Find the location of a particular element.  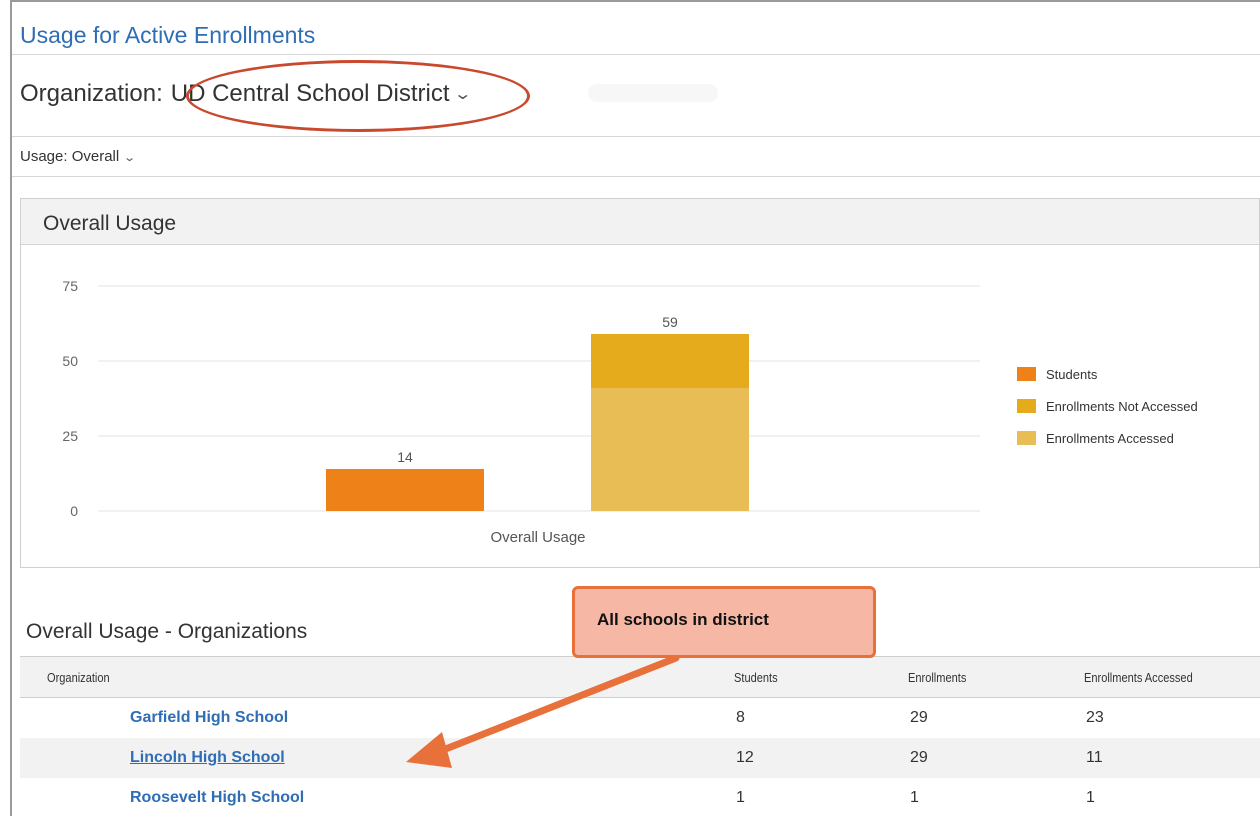

arrow-shaft is located at coordinates (557, 705).